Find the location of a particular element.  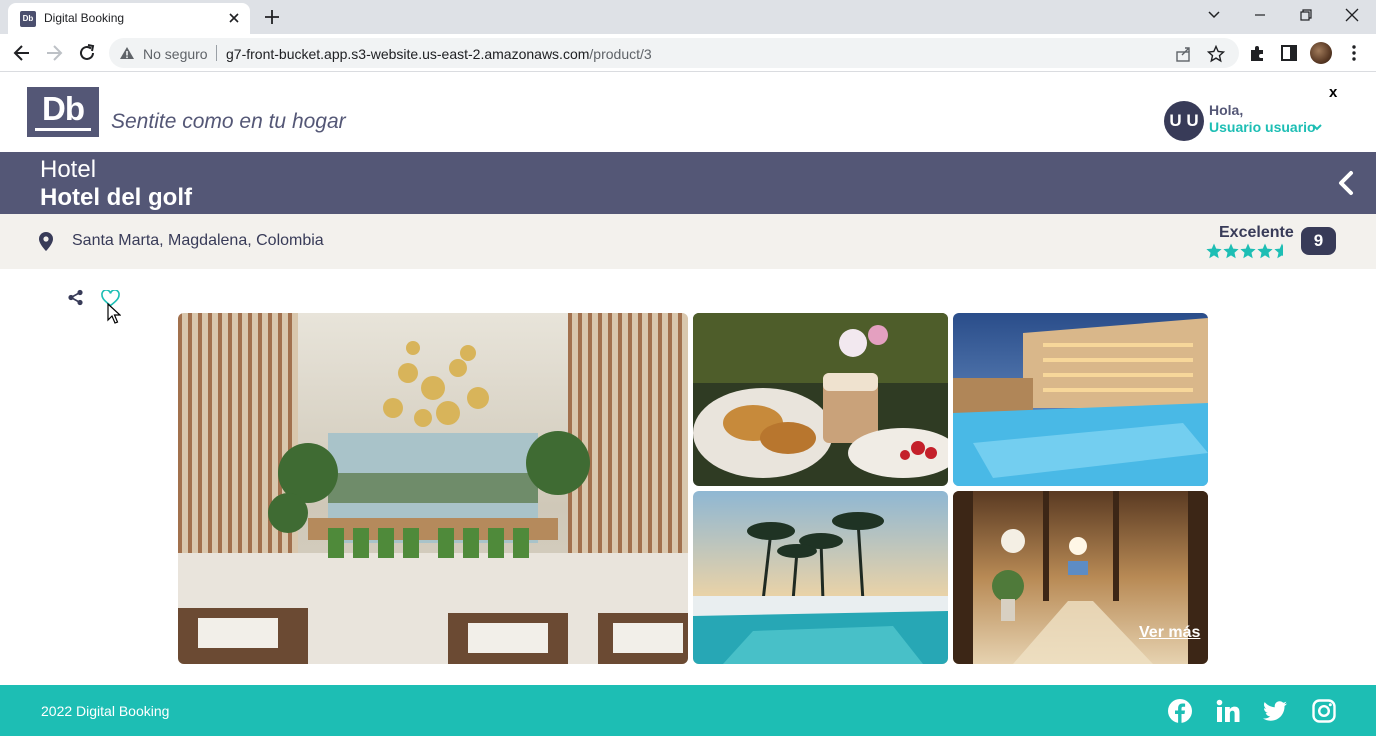

warning-icon is located at coordinates (127, 53).